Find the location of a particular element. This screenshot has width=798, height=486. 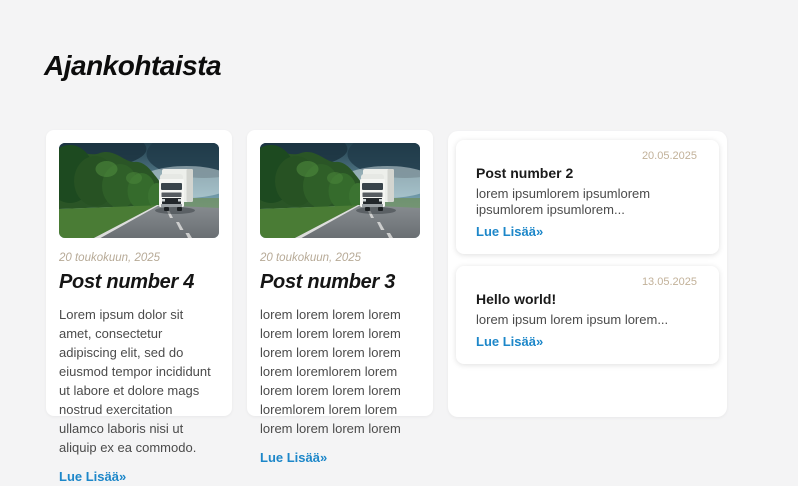

post-2-title: Post number 2 is located at coordinates (525, 173).